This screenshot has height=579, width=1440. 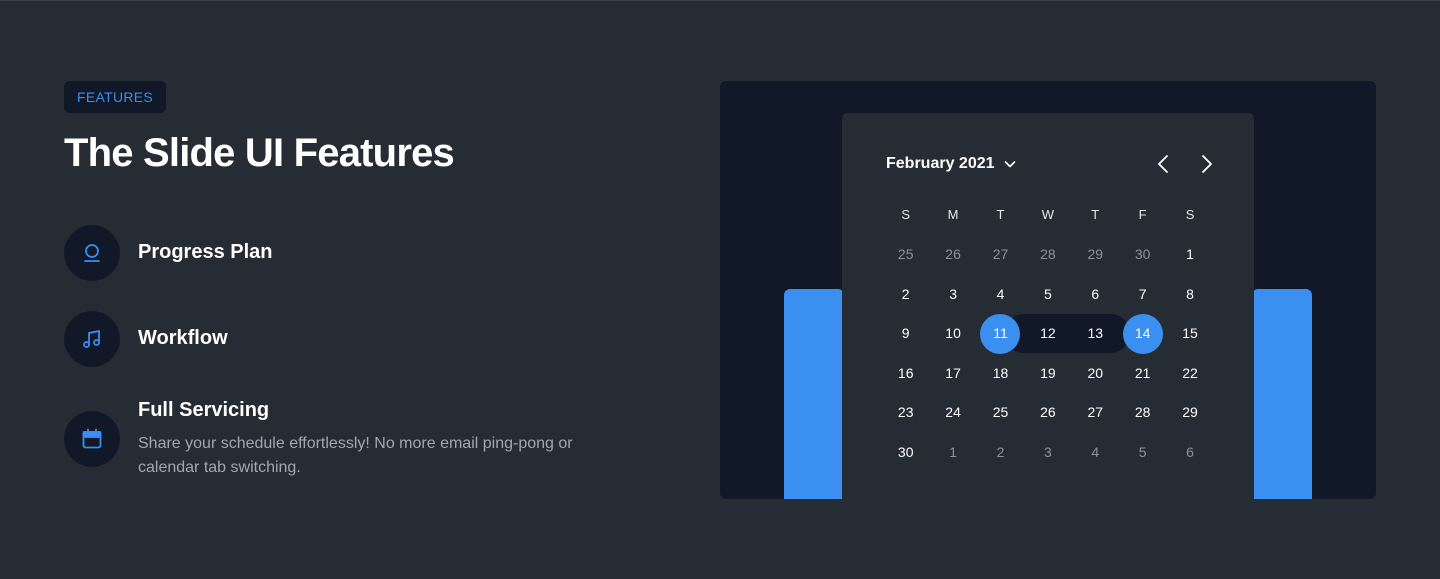 I want to click on day-cell: 15, so click(x=1189, y=334).